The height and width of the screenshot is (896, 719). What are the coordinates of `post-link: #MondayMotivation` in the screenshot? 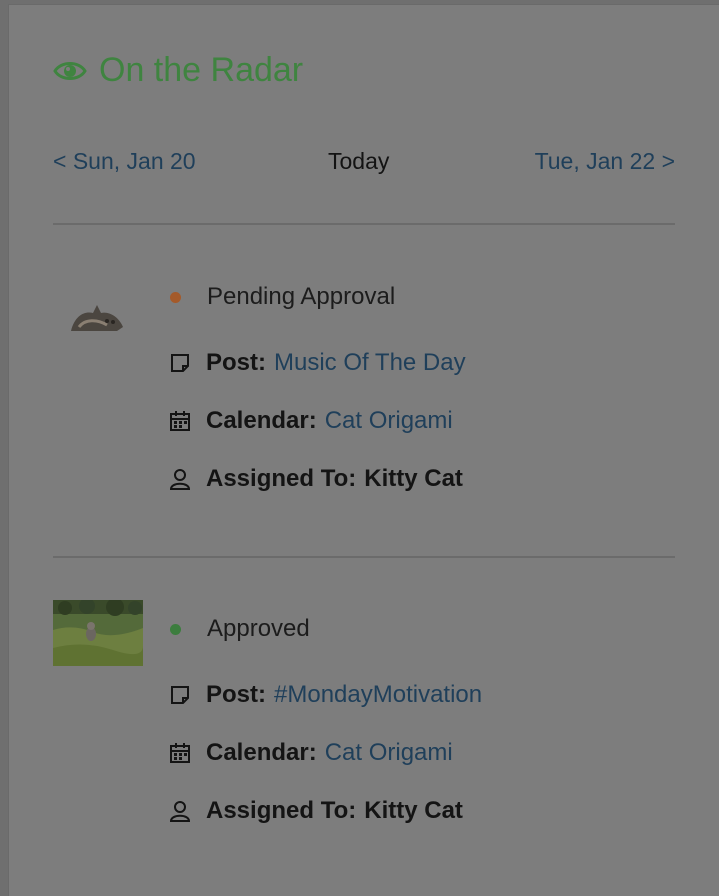 It's located at (378, 695).